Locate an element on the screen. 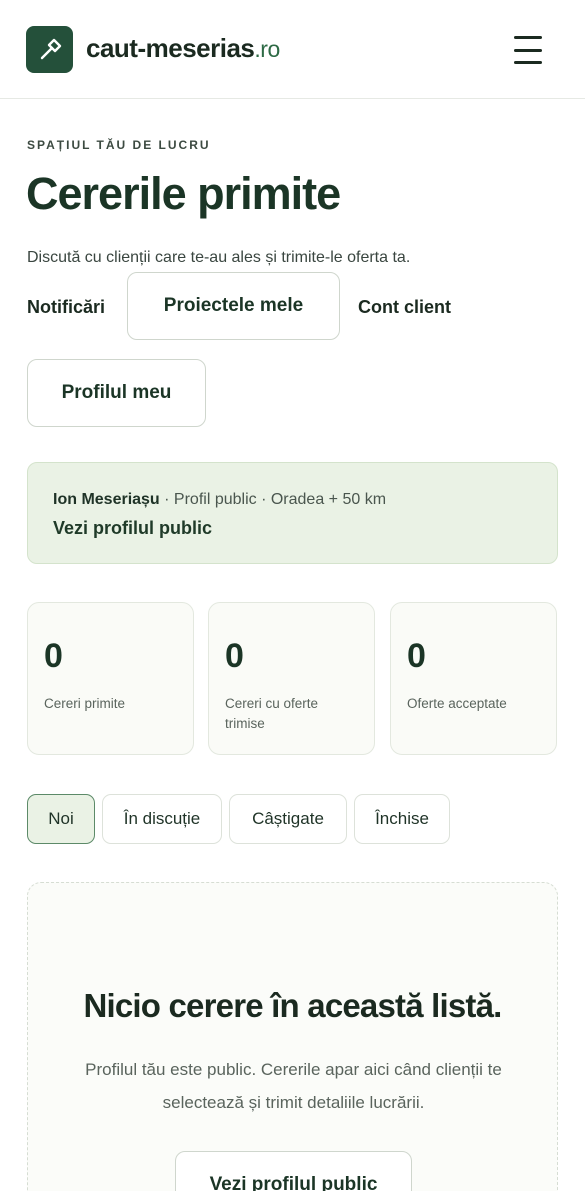 The height and width of the screenshot is (1191, 585). stat-label: Cereri primite is located at coordinates (85, 703).